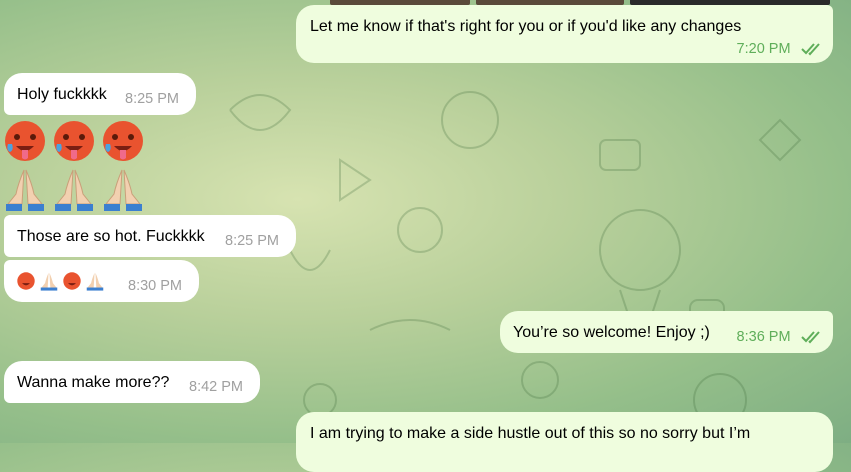  I want to click on message-text: Holy fuckkkk, so click(62, 94).